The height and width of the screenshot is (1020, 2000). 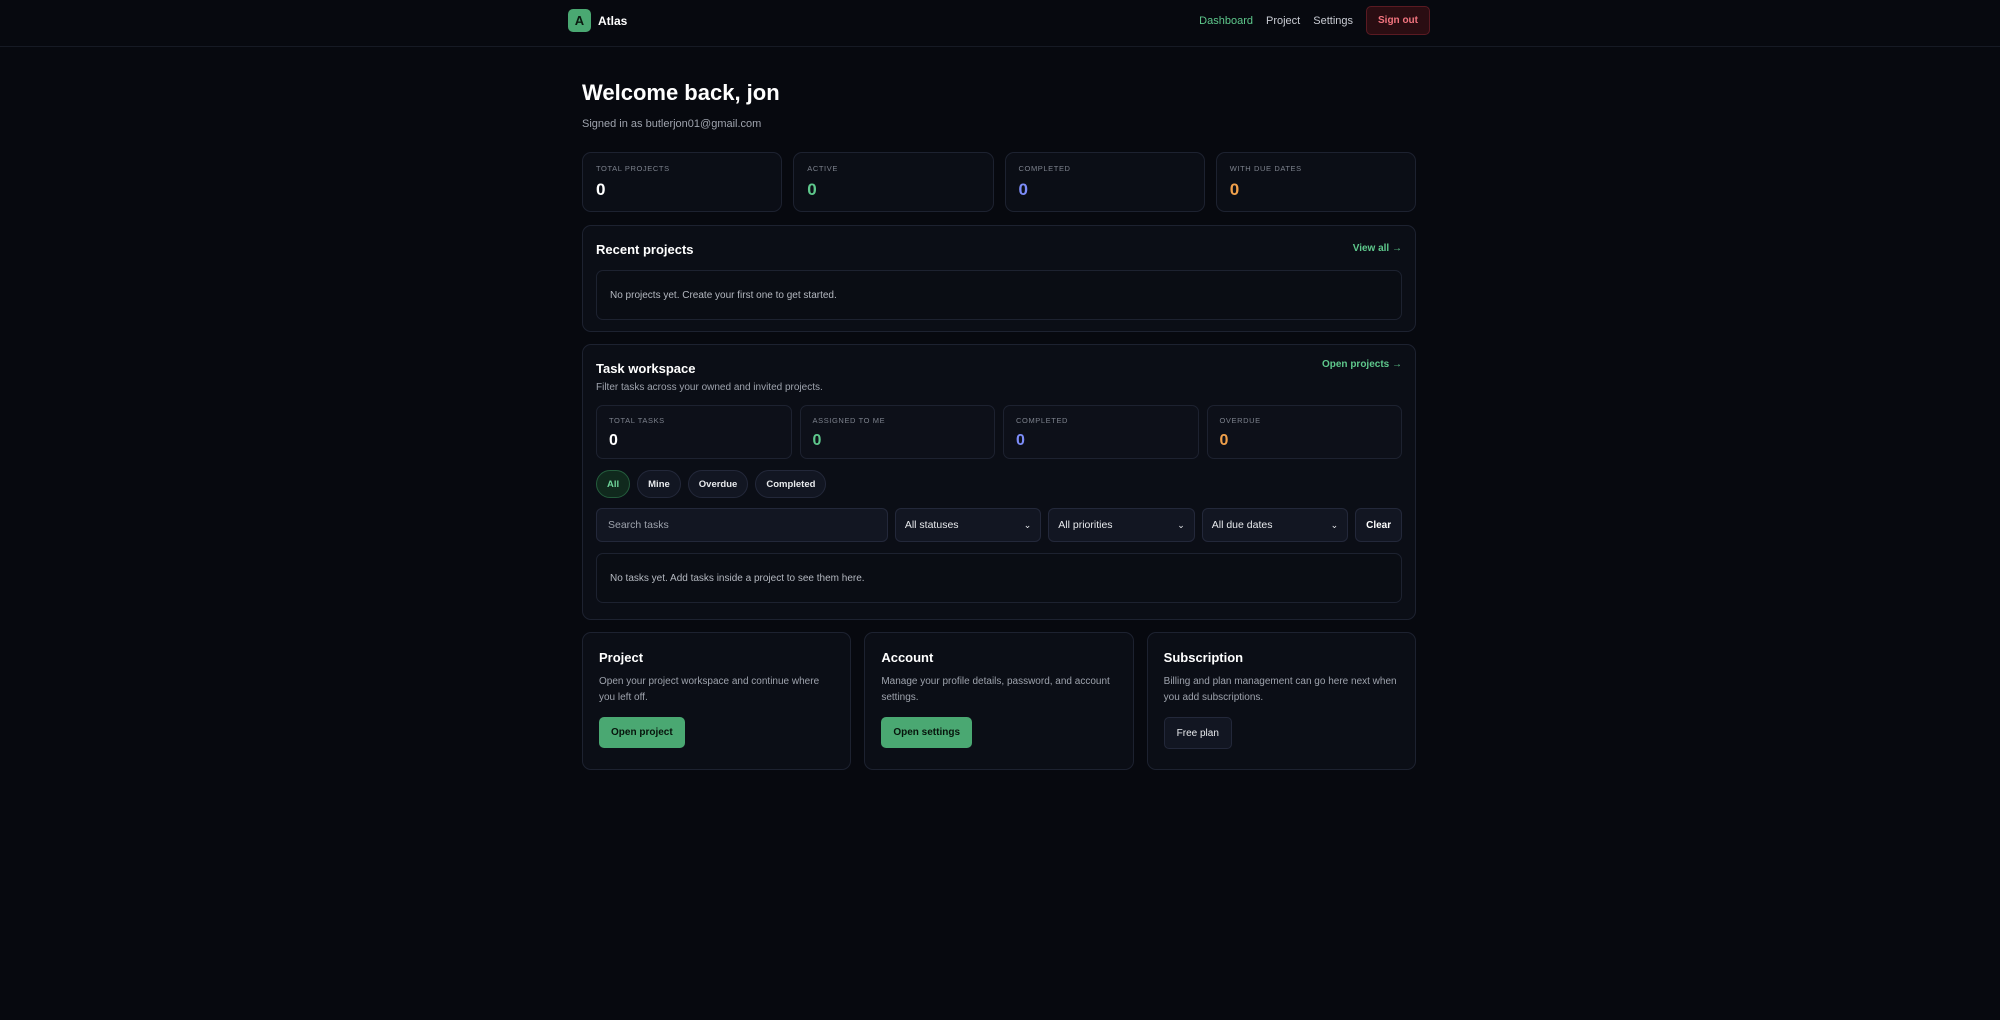 What do you see at coordinates (1104, 182) in the screenshot?
I see `stat-completed: COMPLETED 0` at bounding box center [1104, 182].